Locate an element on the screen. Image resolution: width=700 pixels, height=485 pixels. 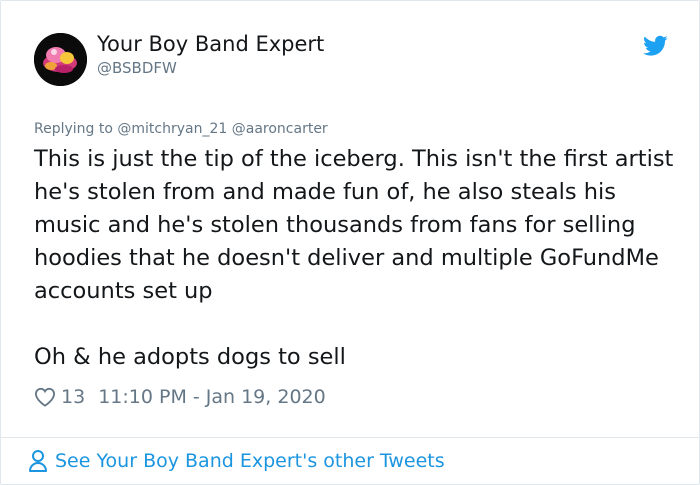
person-icon is located at coordinates (38, 461).